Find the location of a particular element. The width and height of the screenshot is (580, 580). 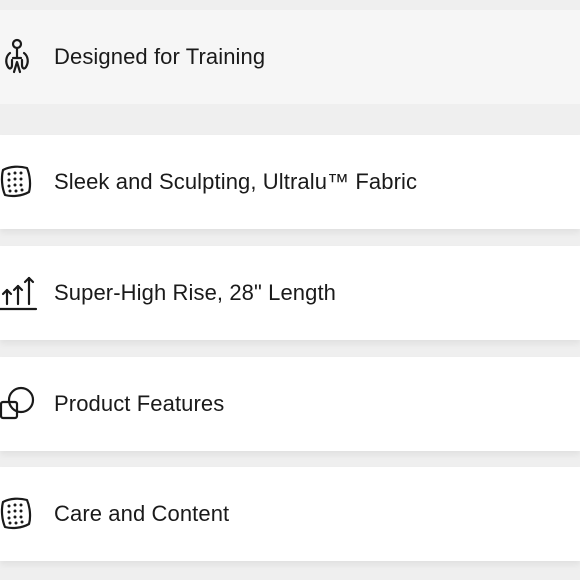

training-person-icon is located at coordinates (19, 57).